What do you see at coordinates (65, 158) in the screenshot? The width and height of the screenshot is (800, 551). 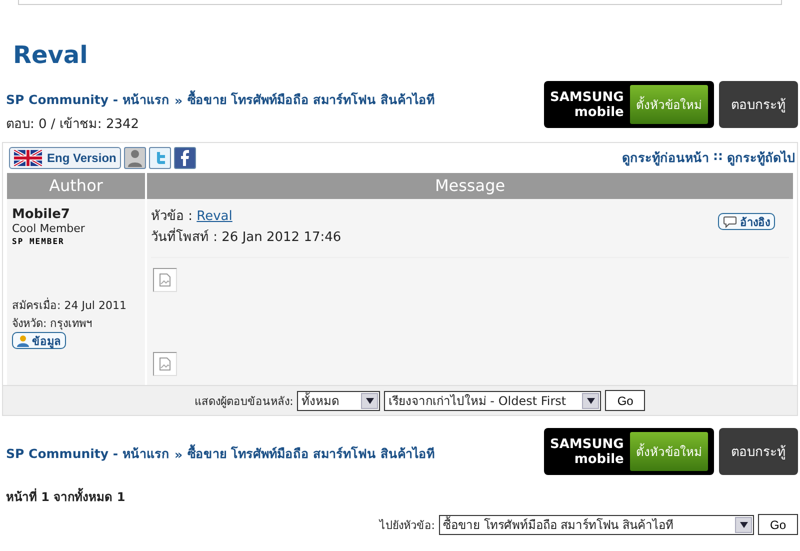 I see `language-button: Eng Version` at bounding box center [65, 158].